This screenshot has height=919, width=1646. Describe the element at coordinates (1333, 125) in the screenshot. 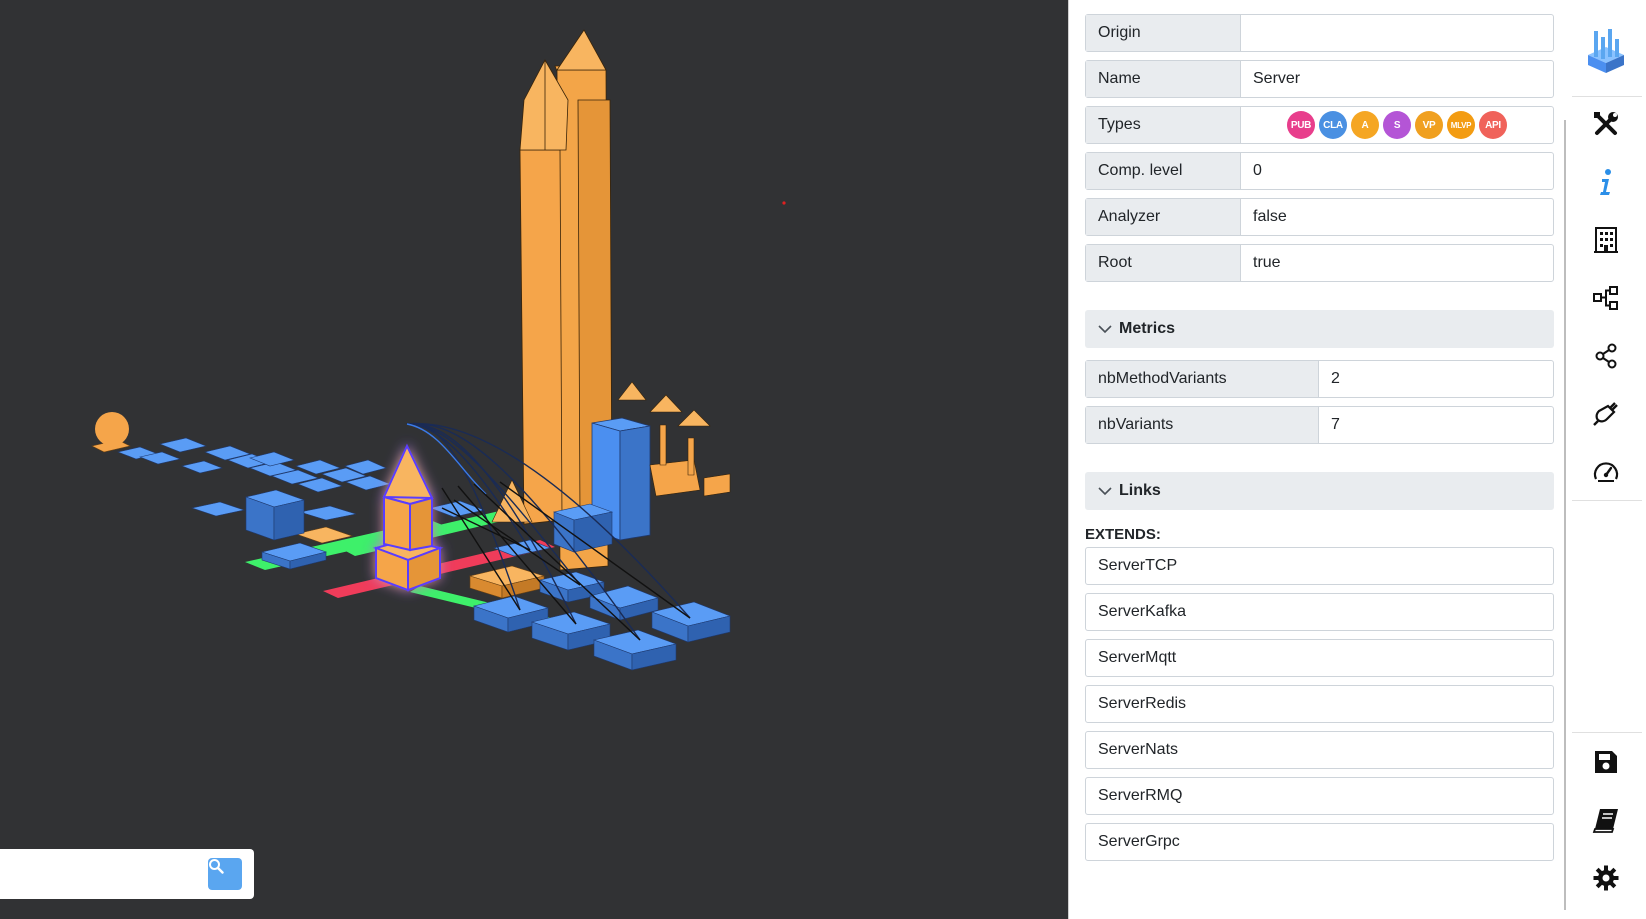

I see `type-badge: CLA` at that location.